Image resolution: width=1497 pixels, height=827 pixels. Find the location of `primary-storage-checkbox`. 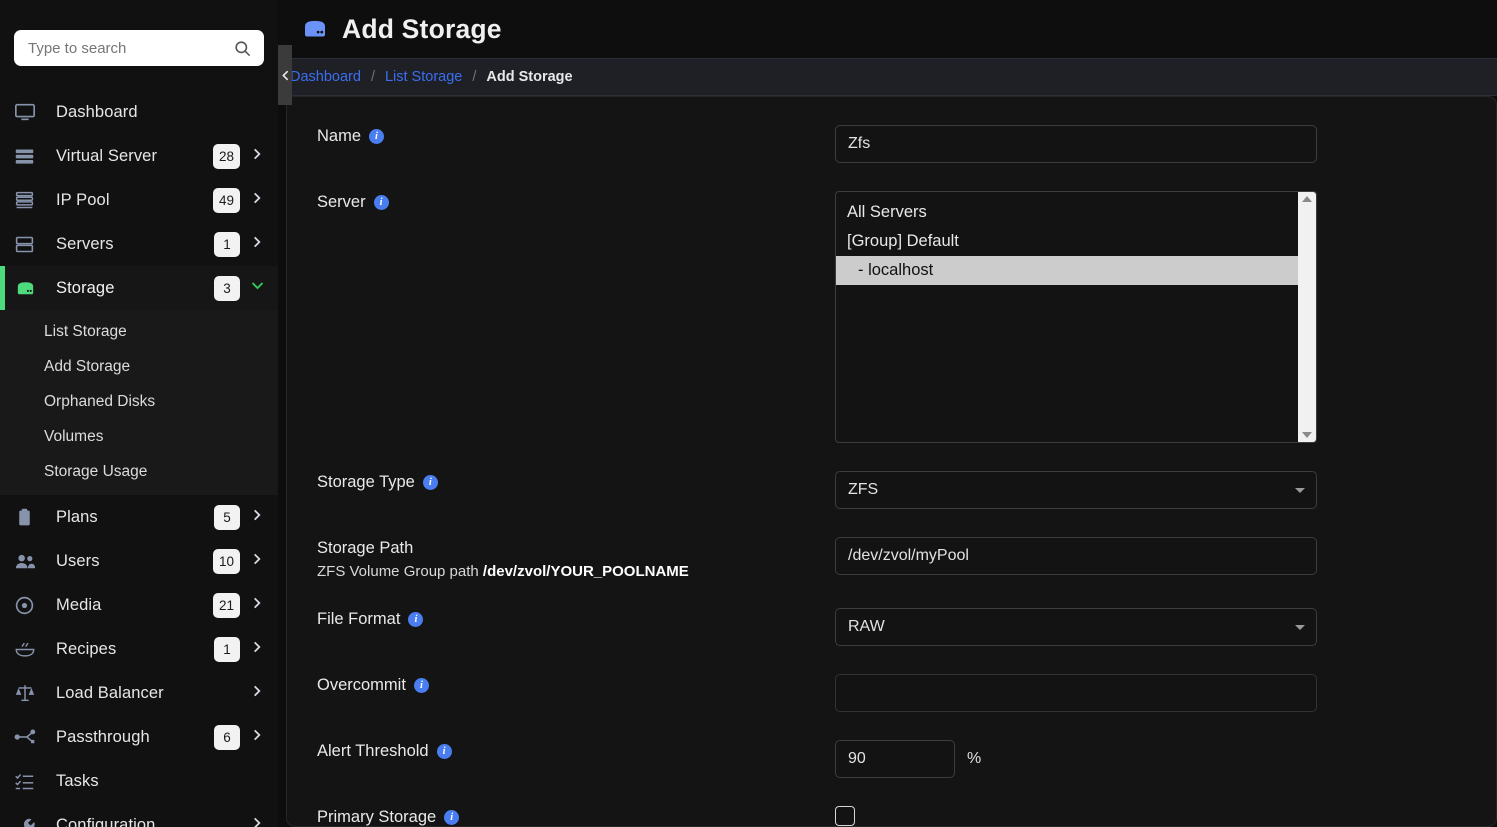

primary-storage-checkbox is located at coordinates (845, 816).